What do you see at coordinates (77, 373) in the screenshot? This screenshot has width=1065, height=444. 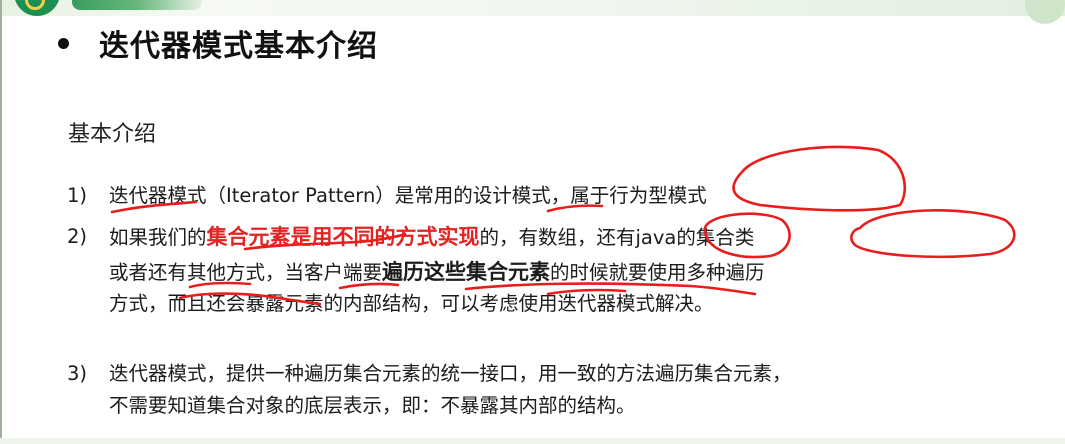 I see `list-item-number: 3)` at bounding box center [77, 373].